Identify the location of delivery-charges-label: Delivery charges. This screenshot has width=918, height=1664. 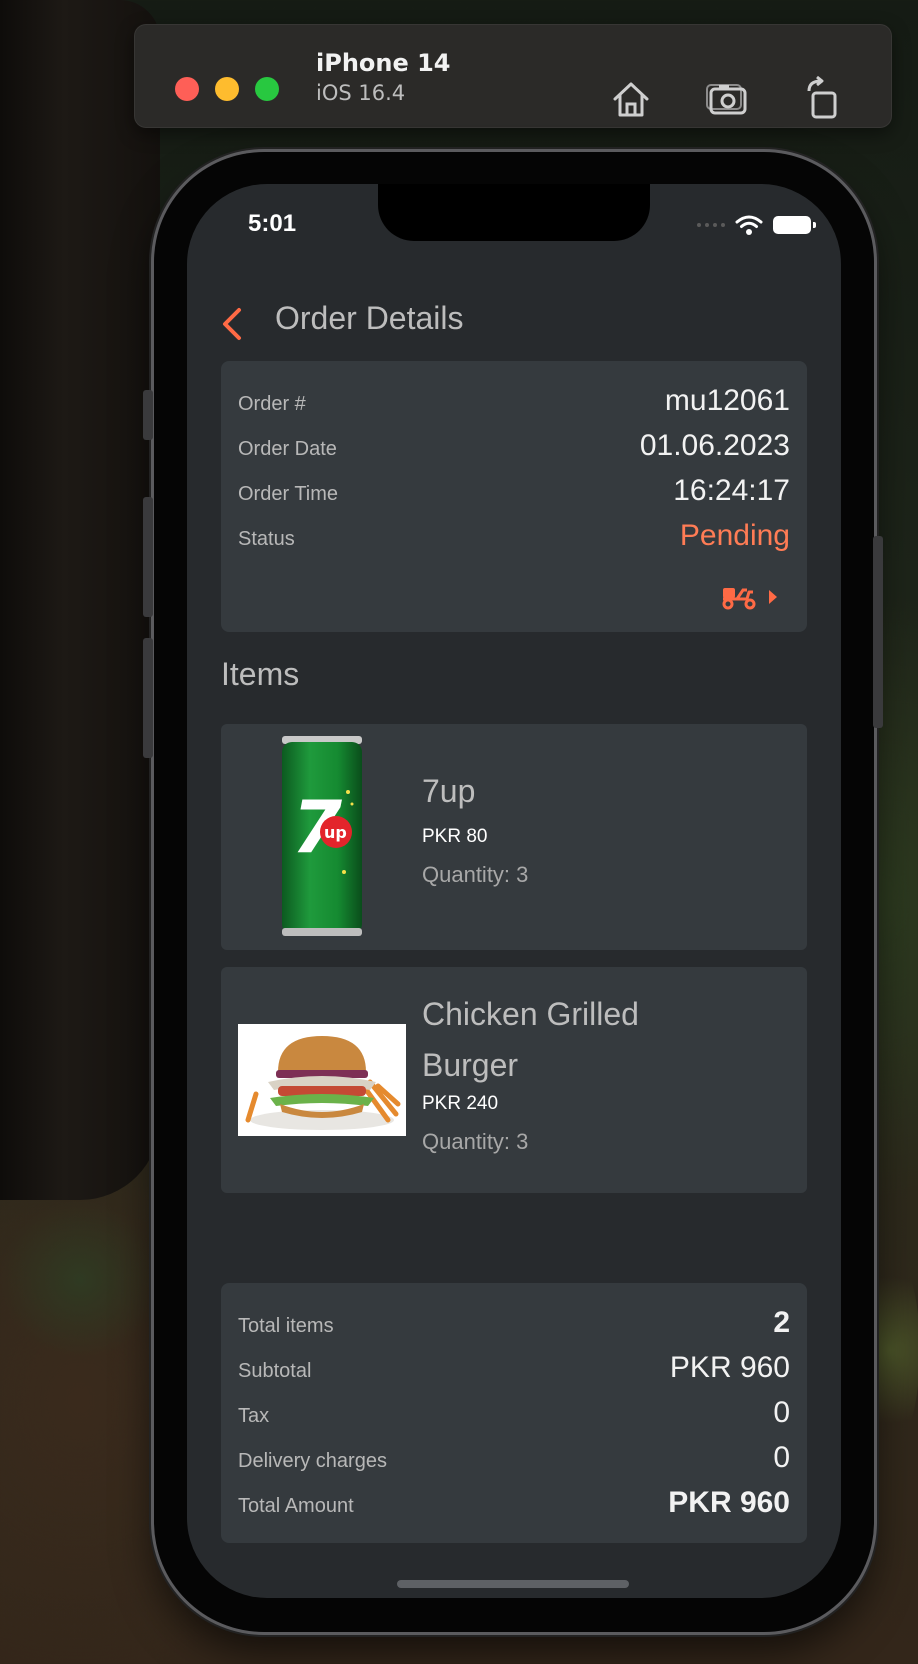
(312, 1461).